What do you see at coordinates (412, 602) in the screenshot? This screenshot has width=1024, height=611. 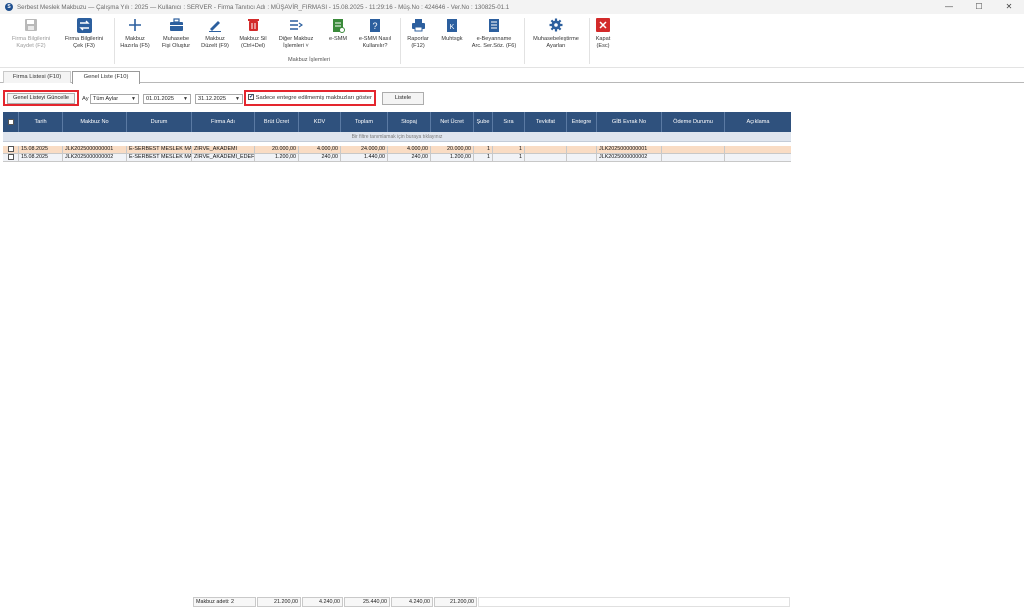 I see `total-withholding: 4.240,00` at bounding box center [412, 602].